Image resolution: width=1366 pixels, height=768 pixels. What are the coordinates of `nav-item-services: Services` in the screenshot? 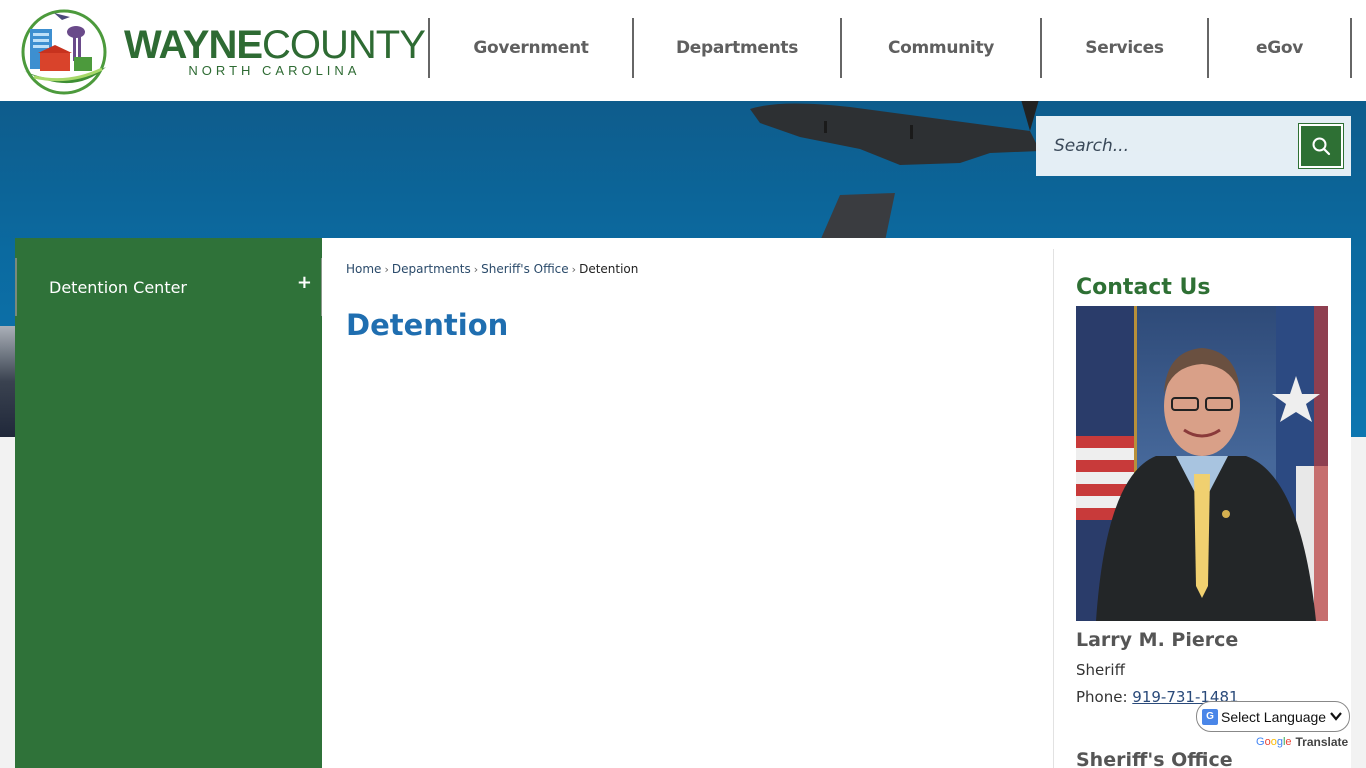 It's located at (1123, 48).